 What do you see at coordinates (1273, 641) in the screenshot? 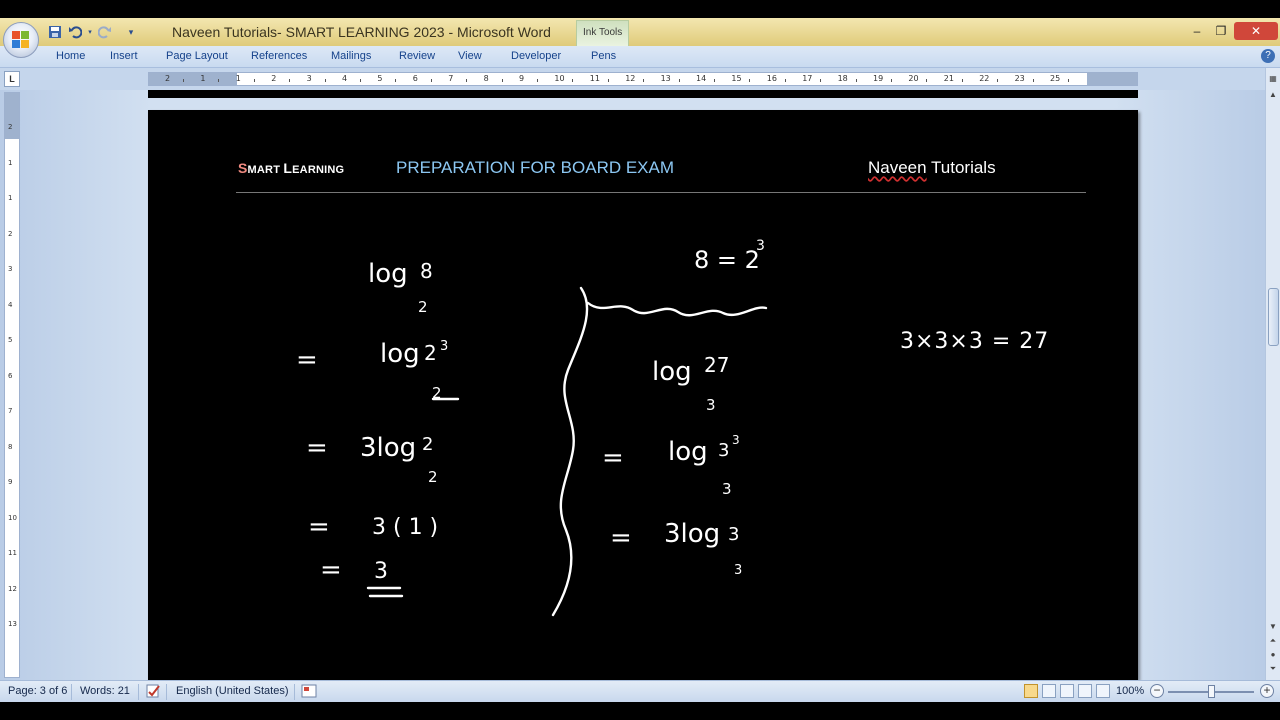
I see `previous-page-icon: ⏶` at bounding box center [1273, 641].